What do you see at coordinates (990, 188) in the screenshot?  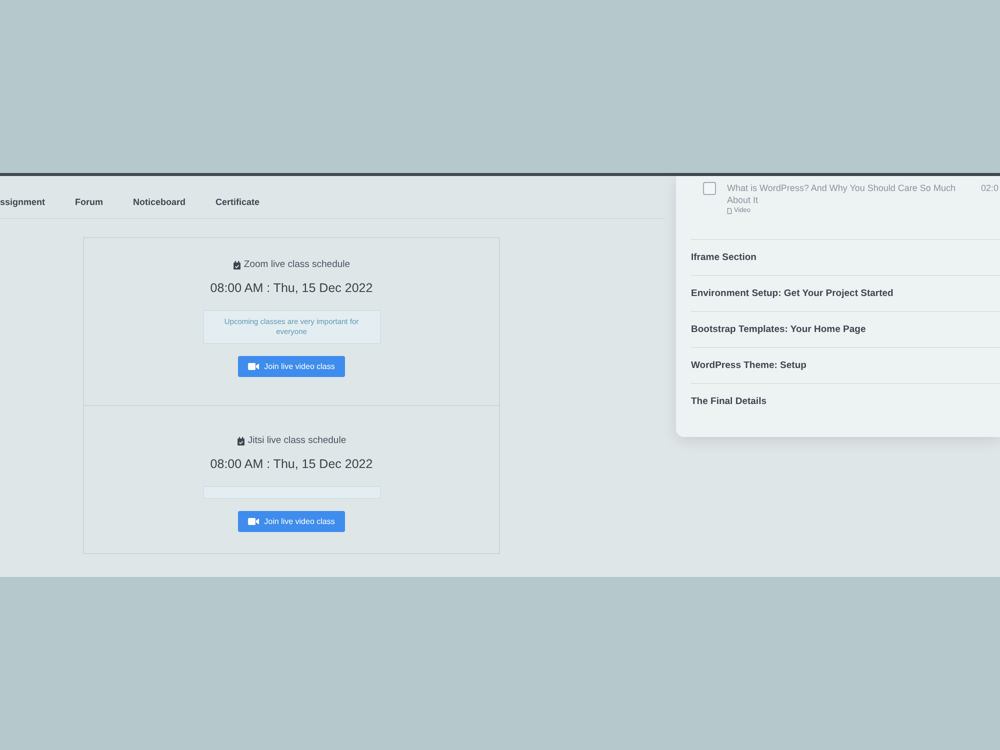 I see `lesson-duration: 02:0` at bounding box center [990, 188].